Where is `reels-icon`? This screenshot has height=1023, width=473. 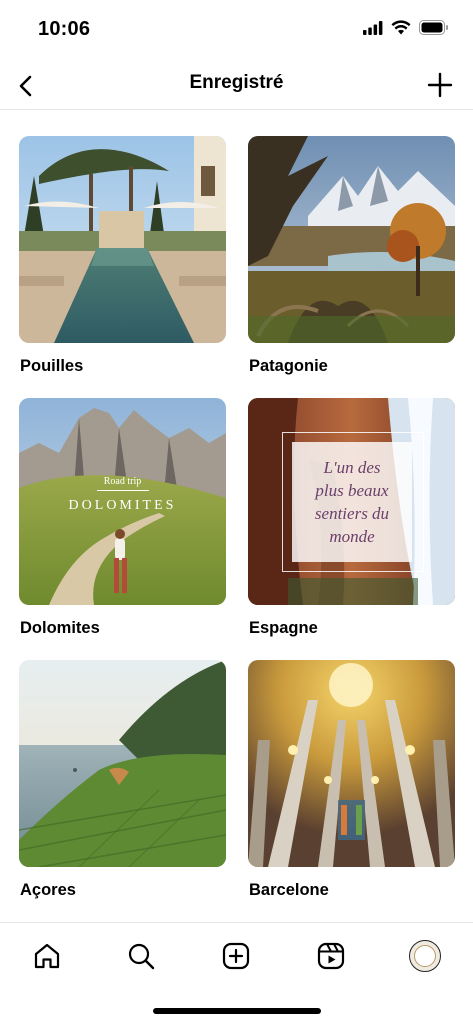 reels-icon is located at coordinates (331, 956).